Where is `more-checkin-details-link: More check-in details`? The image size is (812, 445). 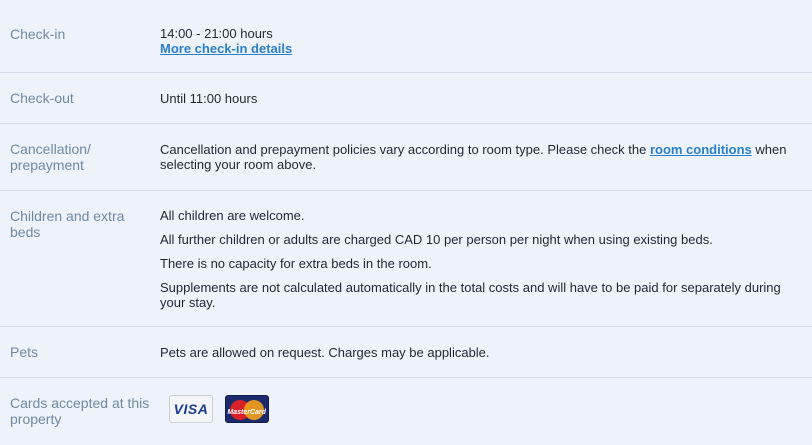
more-checkin-details-link: More check-in details is located at coordinates (226, 48).